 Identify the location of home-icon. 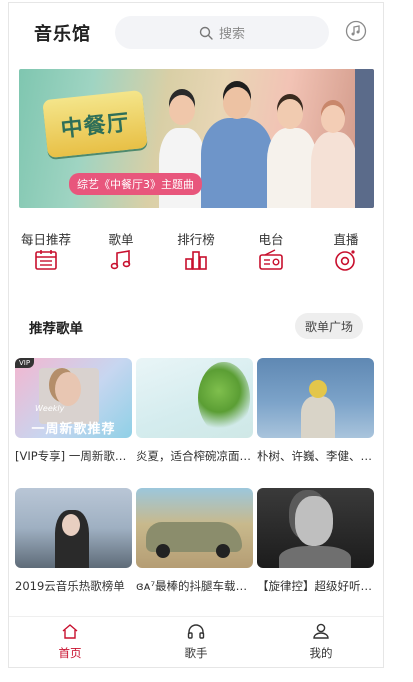
(70, 631).